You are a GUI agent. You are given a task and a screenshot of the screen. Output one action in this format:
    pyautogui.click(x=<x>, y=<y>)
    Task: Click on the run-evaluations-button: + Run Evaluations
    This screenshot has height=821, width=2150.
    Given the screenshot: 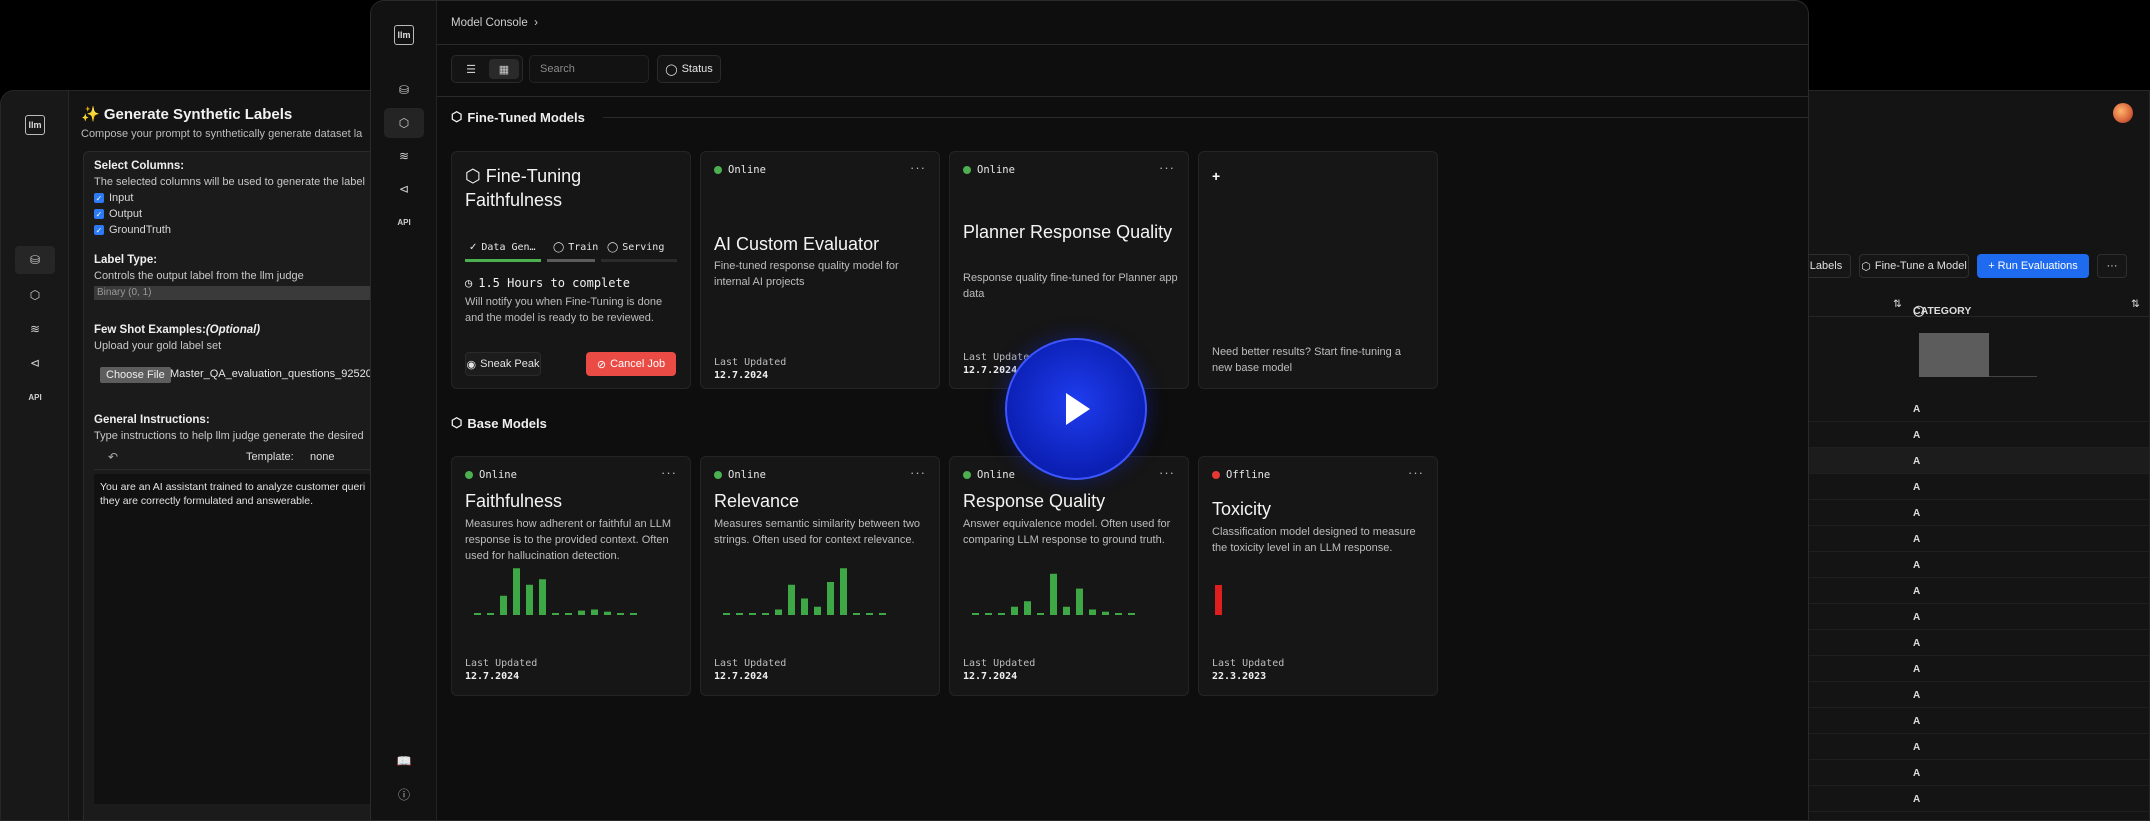 What is the action you would take?
    pyautogui.click(x=2033, y=266)
    